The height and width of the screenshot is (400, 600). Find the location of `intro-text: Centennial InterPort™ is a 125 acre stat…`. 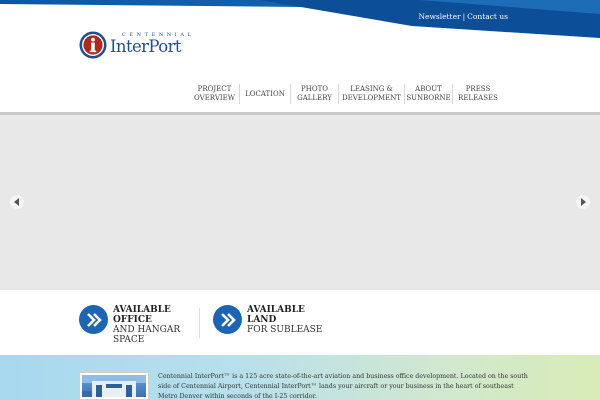

intro-text: Centennial InterPort™ is a 125 acre stat… is located at coordinates (343, 386).